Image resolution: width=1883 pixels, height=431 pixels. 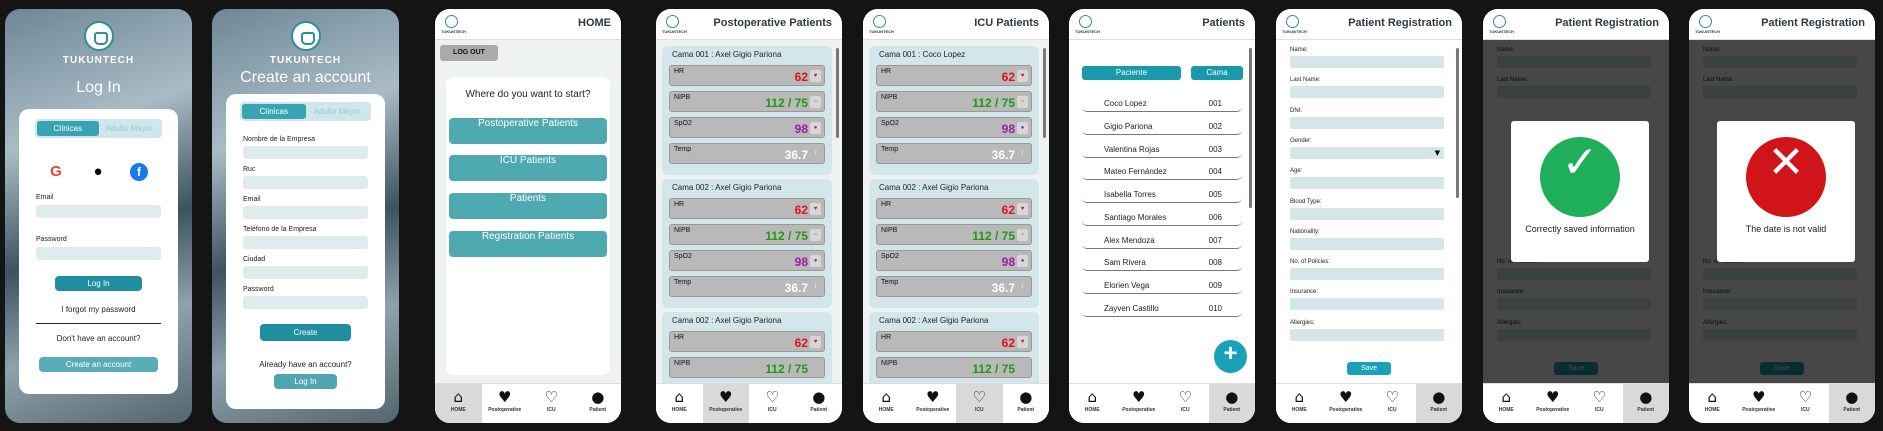 I want to click on nationality-field, so click(x=1367, y=244).